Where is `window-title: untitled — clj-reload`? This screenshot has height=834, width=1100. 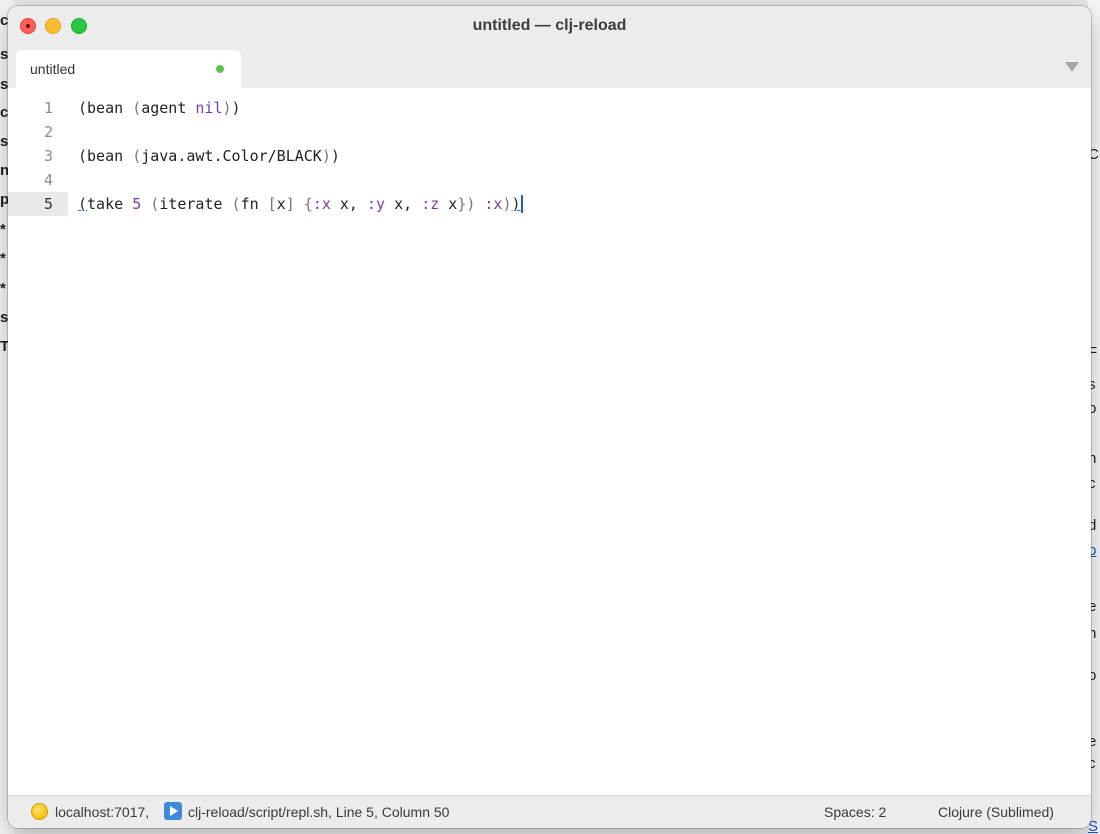
window-title: untitled — clj-reload is located at coordinates (549, 25).